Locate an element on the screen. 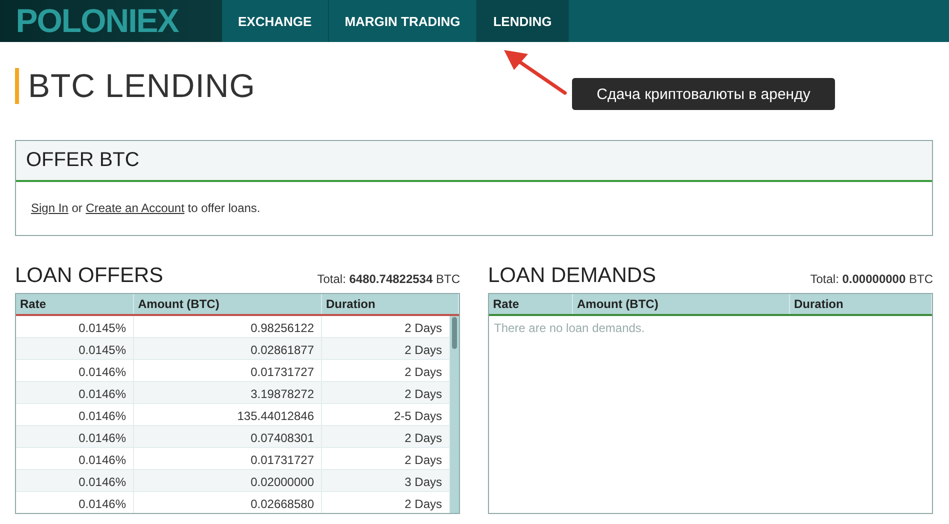 The image size is (949, 524). table-cell: 0.02861877 is located at coordinates (228, 349).